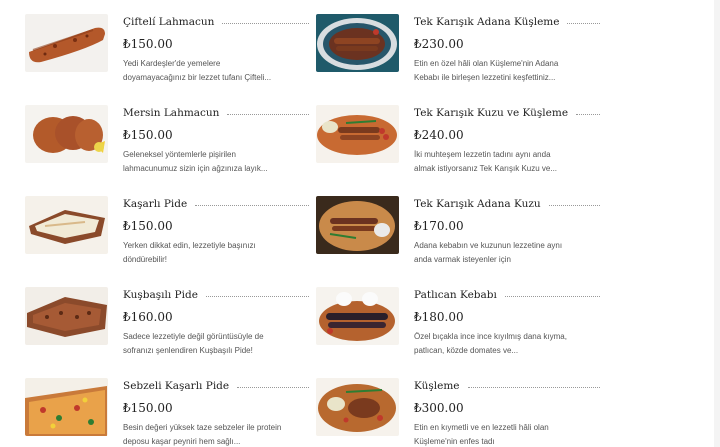  I want to click on item-title: Kaşarlı Pide, so click(155, 204).